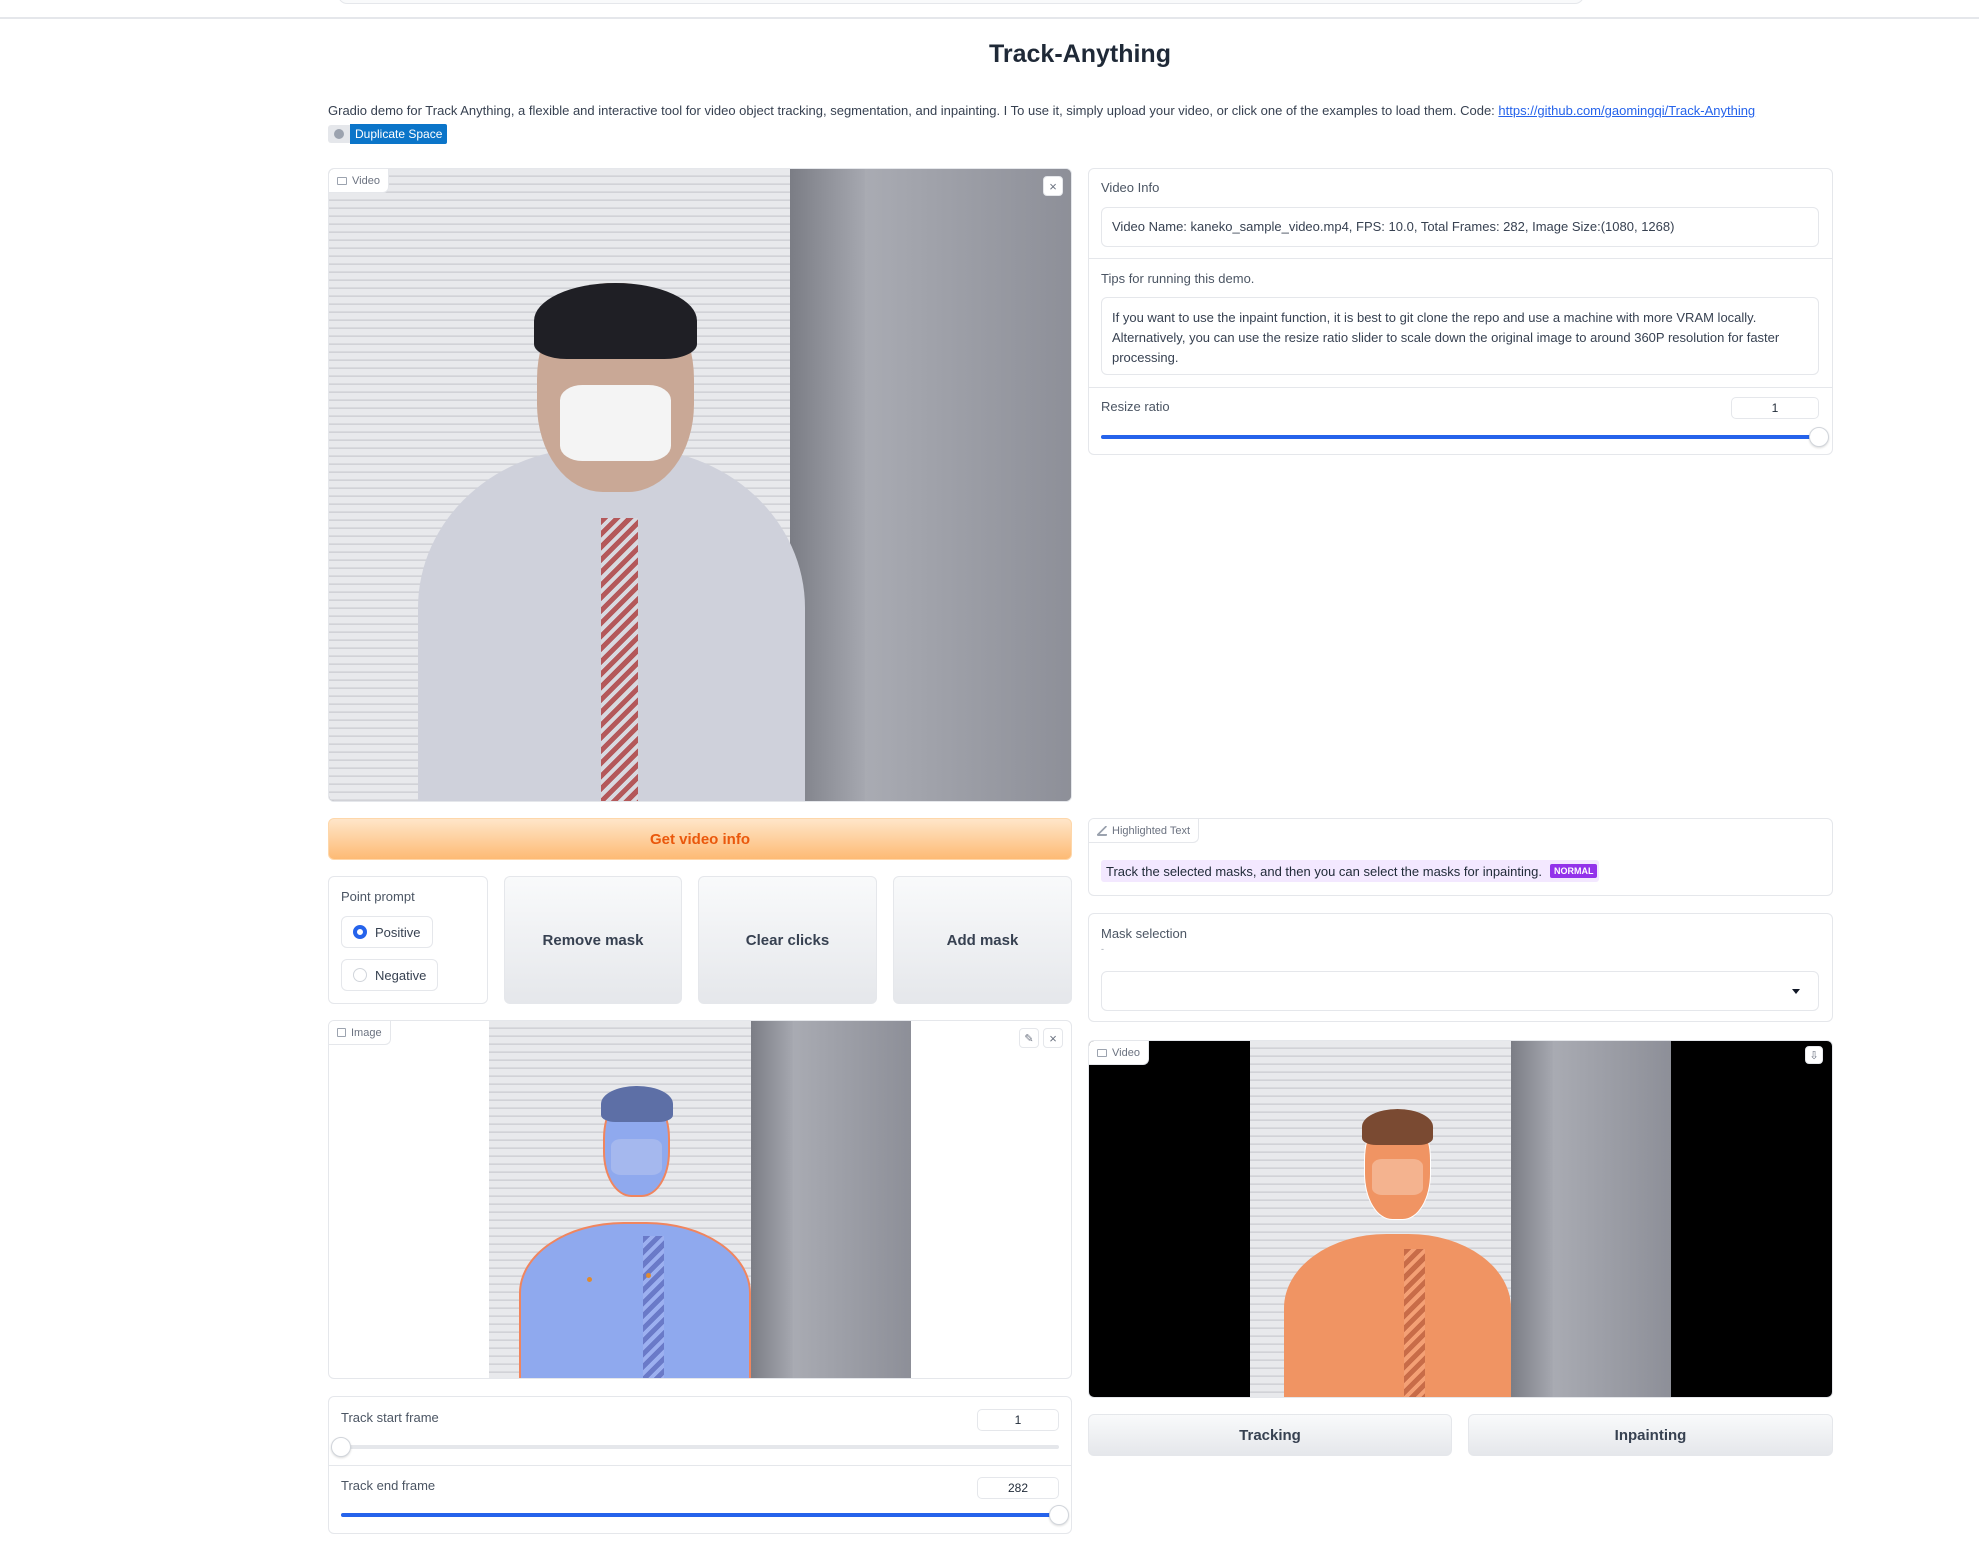 This screenshot has width=1979, height=1551. I want to click on add-mask-button: Add mask, so click(982, 940).